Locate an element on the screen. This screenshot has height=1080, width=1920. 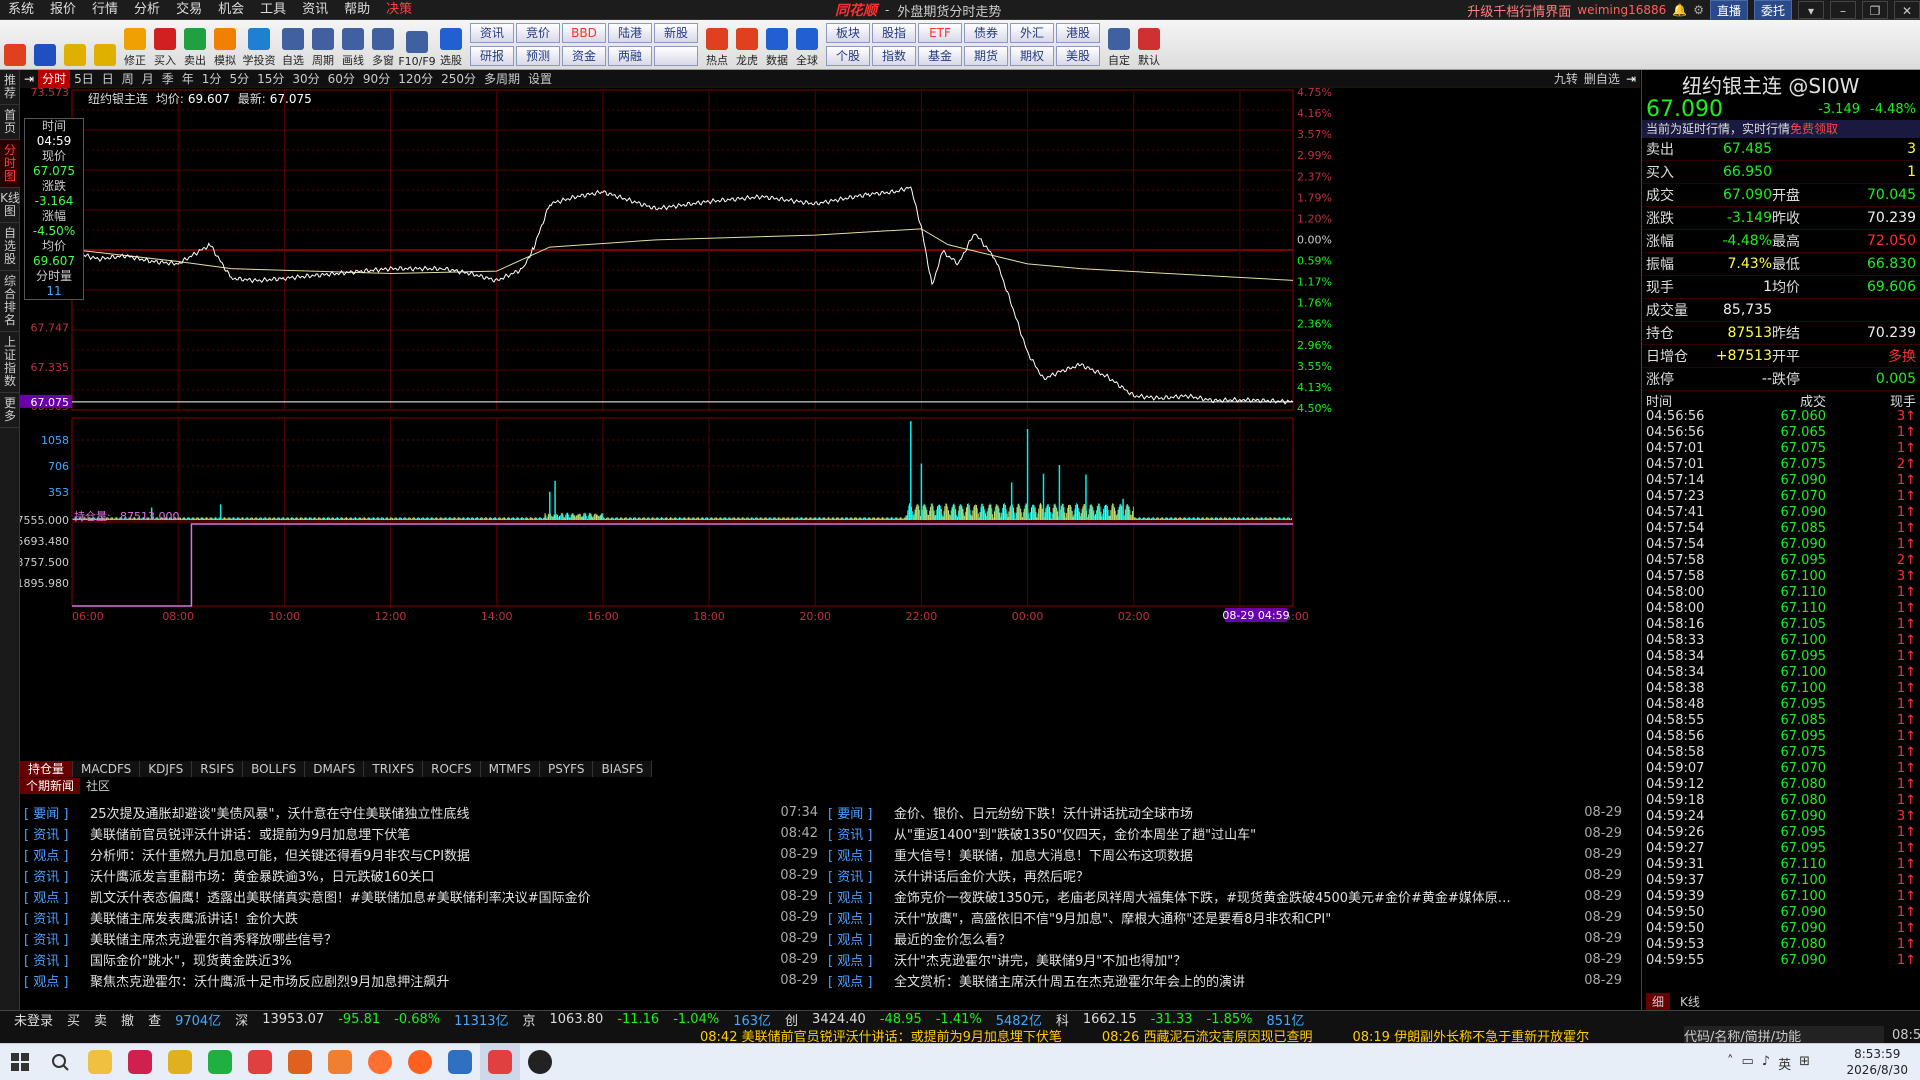
menu-help: 帮助 is located at coordinates (357, 10).